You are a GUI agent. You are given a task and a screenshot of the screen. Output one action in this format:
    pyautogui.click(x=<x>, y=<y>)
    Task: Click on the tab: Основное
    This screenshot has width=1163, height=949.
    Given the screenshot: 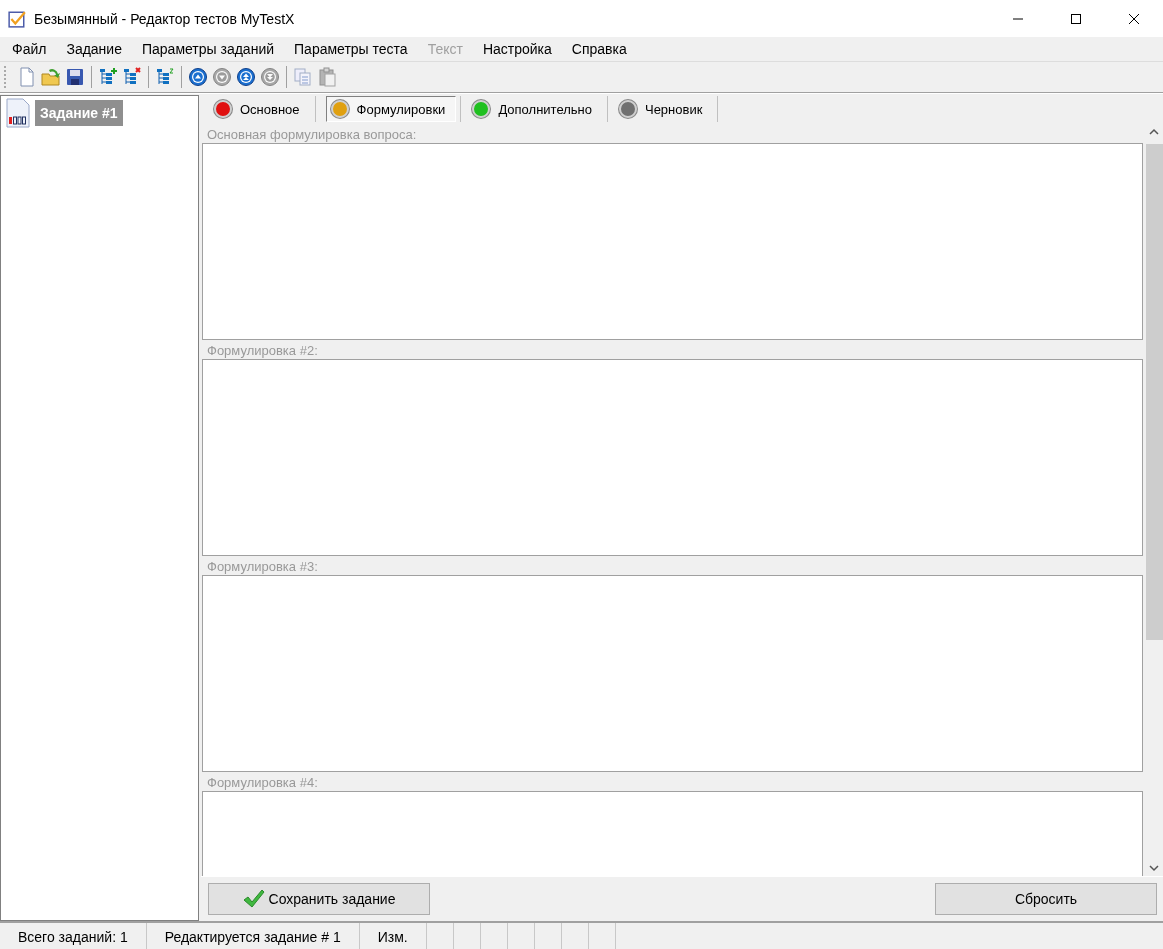 What is the action you would take?
    pyautogui.click(x=260, y=109)
    